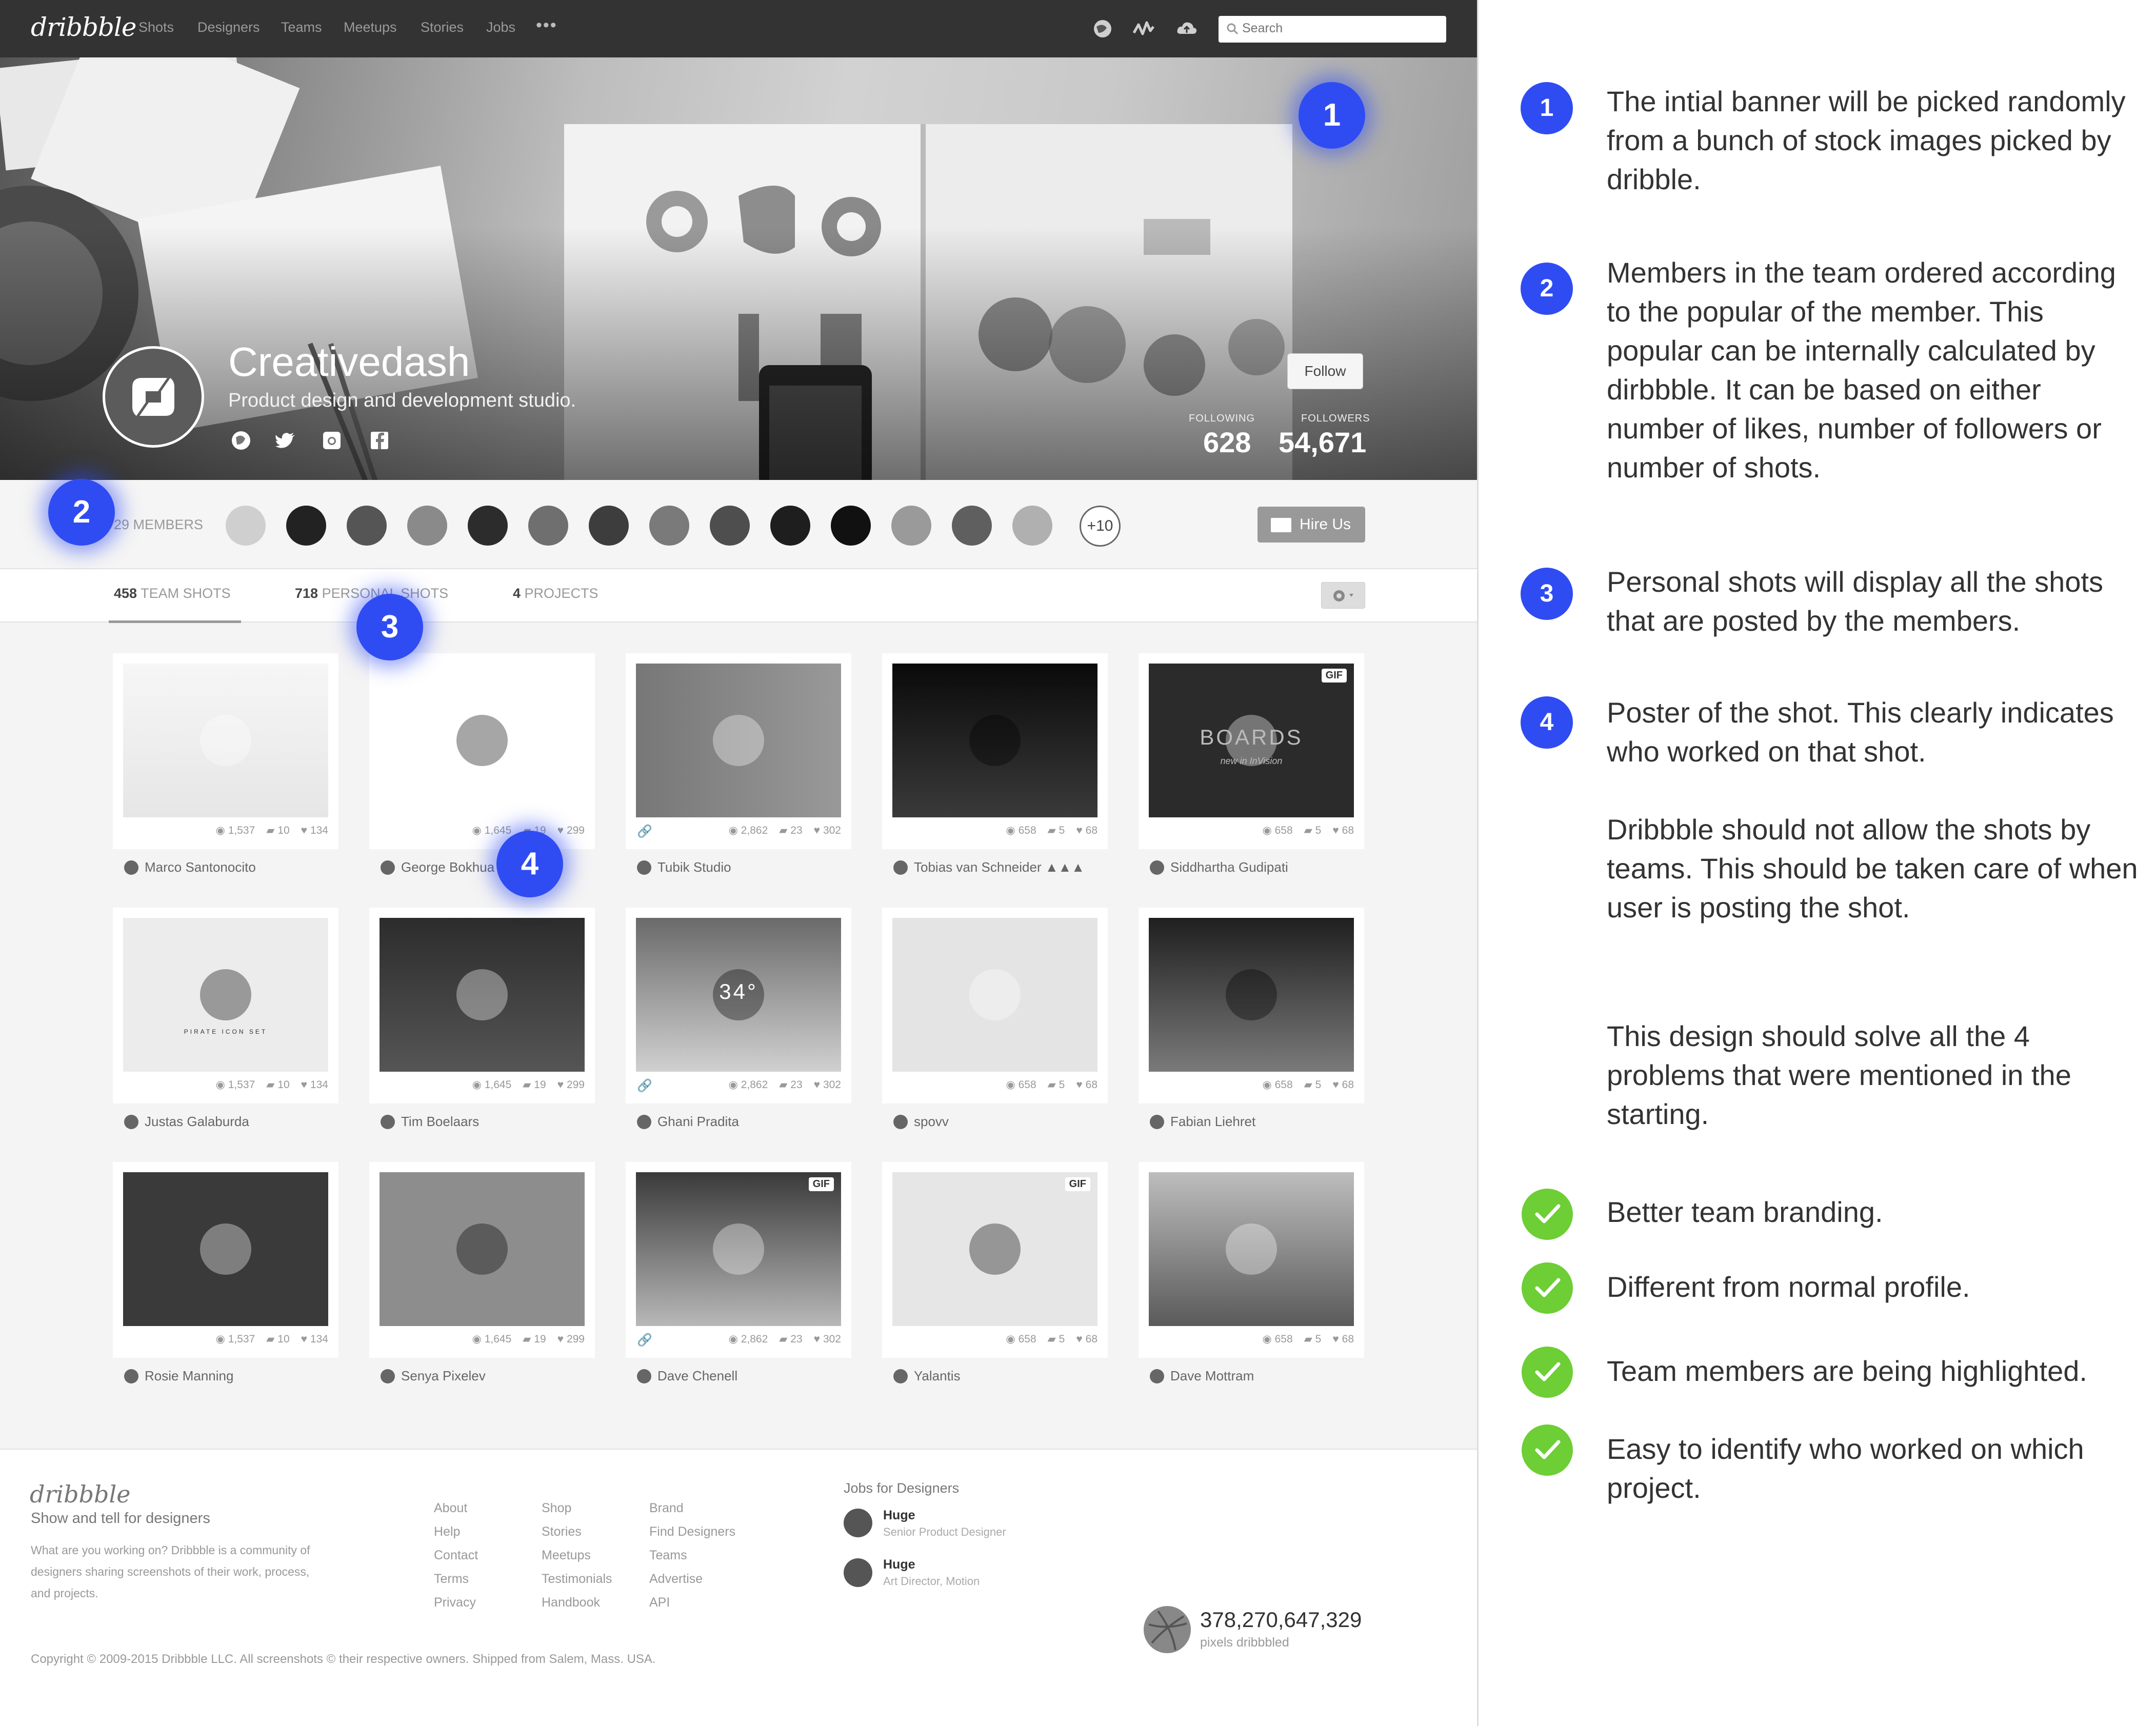 The height and width of the screenshot is (1726, 2156). What do you see at coordinates (156, 27) in the screenshot?
I see `nav-link-shots: Shots` at bounding box center [156, 27].